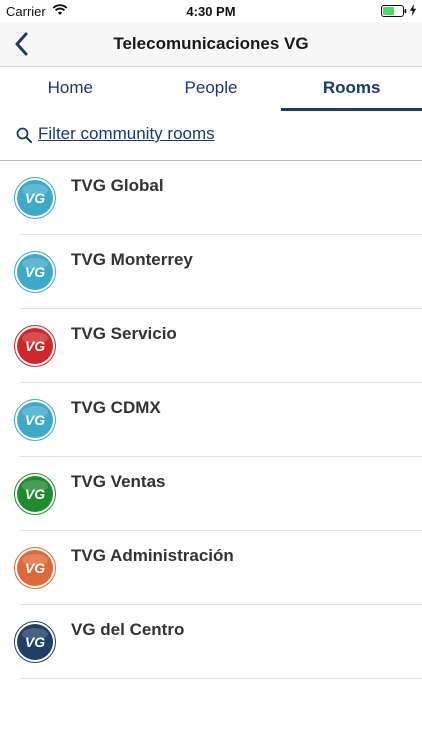 Image resolution: width=422 pixels, height=750 pixels. I want to click on navigation-bar: Telecomunicaciones VG, so click(211, 44).